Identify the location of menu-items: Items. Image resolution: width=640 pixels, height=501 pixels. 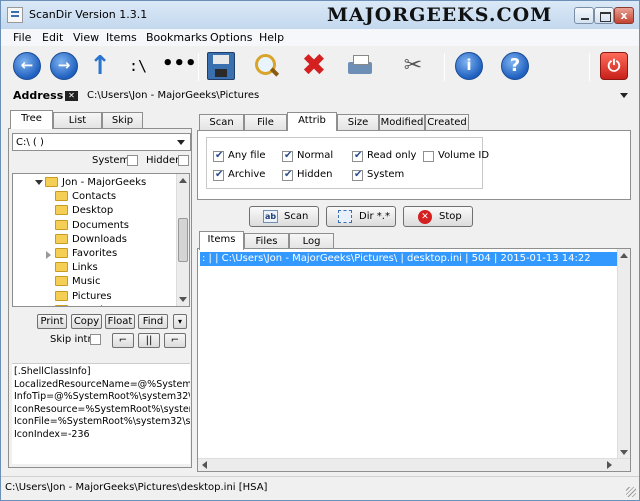
(121, 37).